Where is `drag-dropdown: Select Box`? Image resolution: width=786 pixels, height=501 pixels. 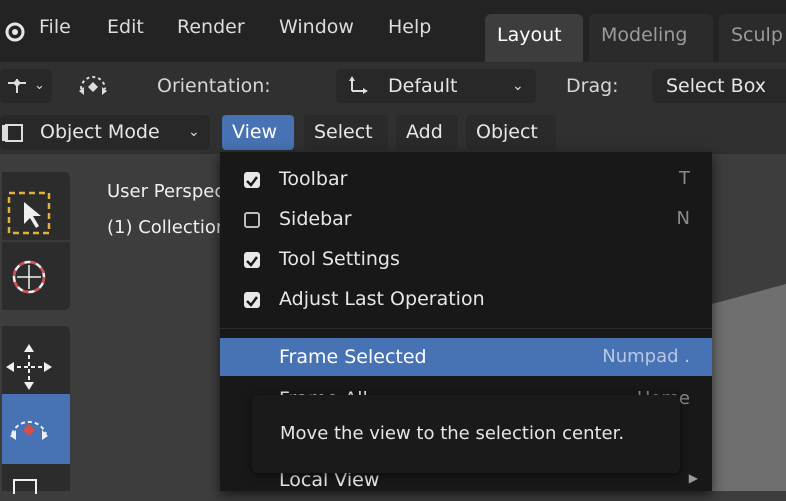 drag-dropdown: Select Box is located at coordinates (719, 86).